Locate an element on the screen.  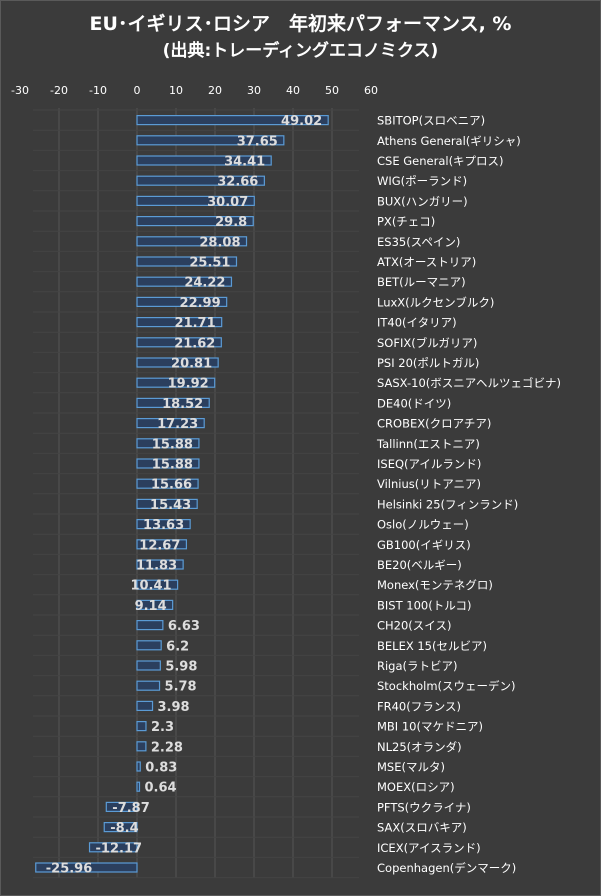
category-label: CSE General(キプロス) is located at coordinates (440, 161).